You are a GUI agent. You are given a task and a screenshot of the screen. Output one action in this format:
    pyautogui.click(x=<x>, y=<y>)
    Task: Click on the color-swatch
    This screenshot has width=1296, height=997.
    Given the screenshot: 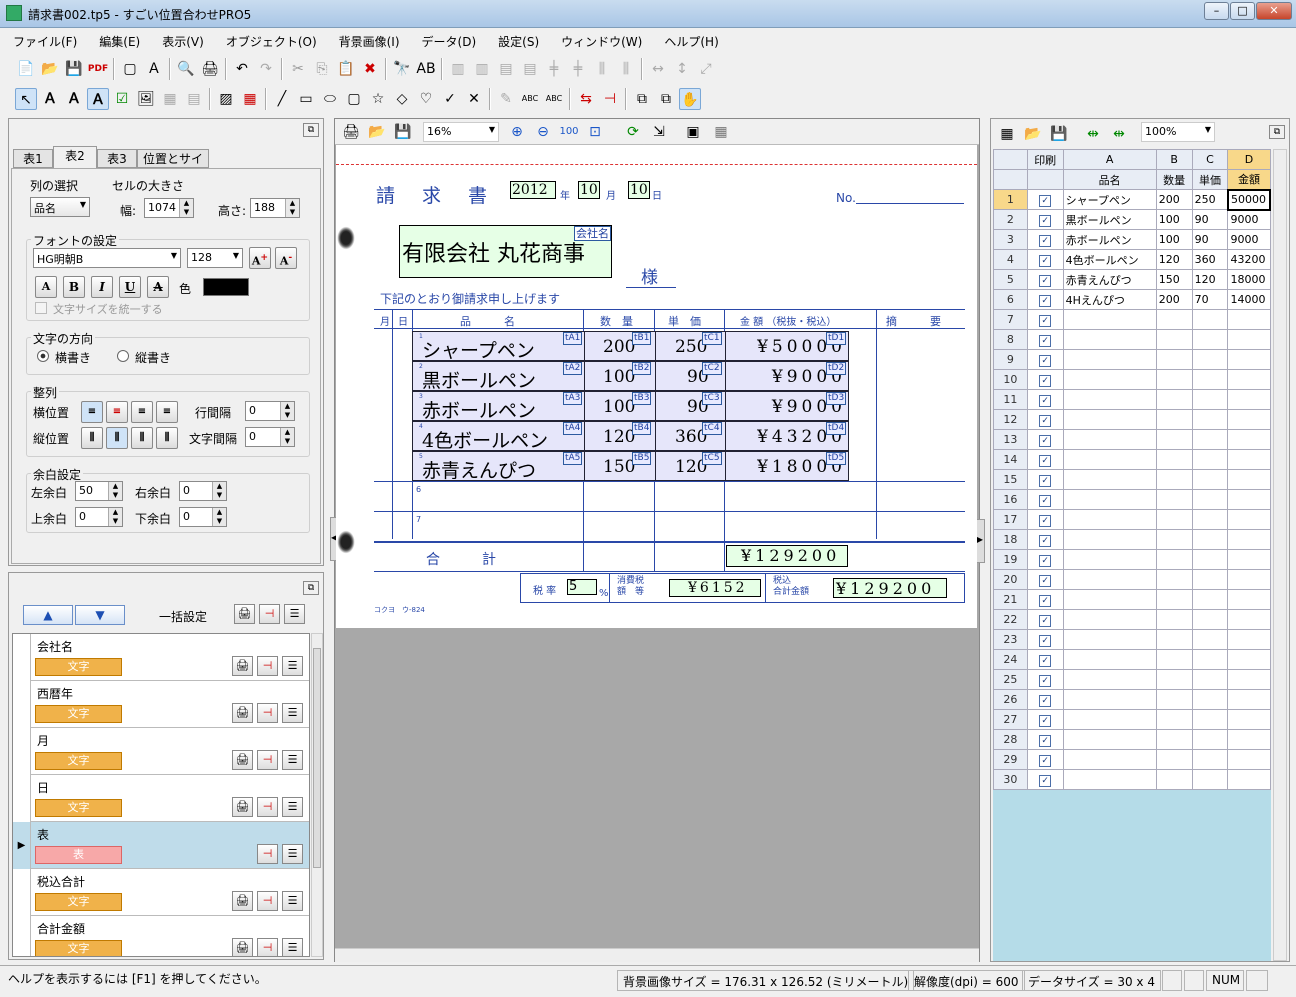 What is the action you would take?
    pyautogui.click(x=226, y=287)
    